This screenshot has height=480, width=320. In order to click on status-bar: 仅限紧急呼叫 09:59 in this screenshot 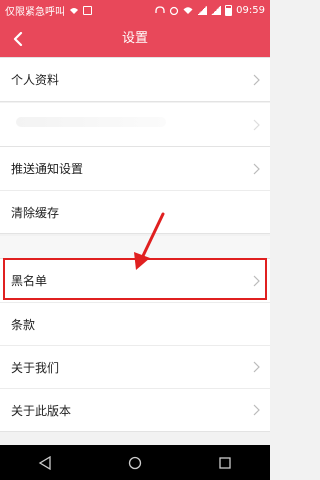, I will do `click(135, 10)`.